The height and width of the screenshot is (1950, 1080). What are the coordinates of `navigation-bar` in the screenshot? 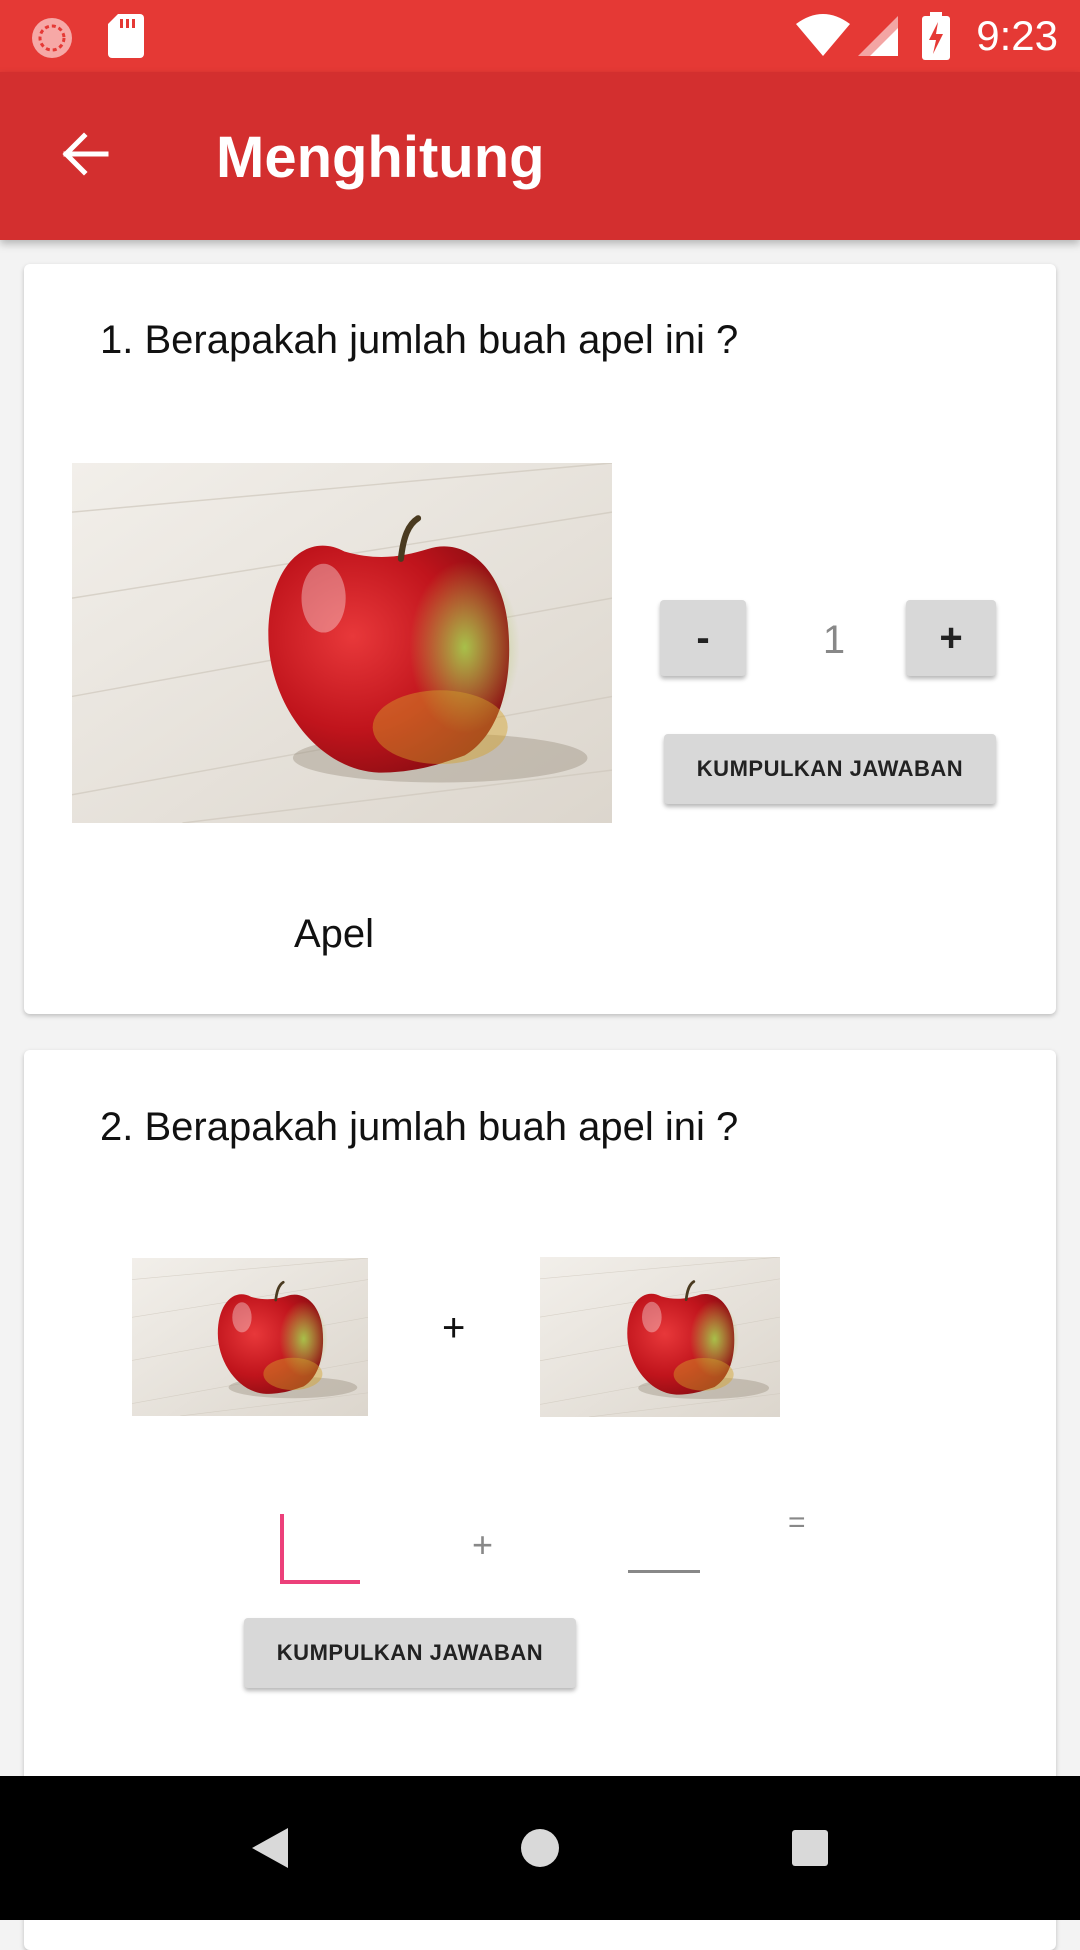 It's located at (540, 1848).